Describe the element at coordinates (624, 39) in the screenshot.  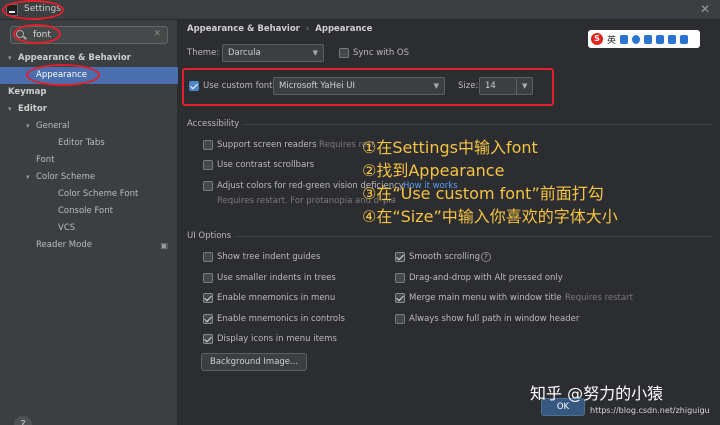
I see `ime-punctuation-icon` at that location.